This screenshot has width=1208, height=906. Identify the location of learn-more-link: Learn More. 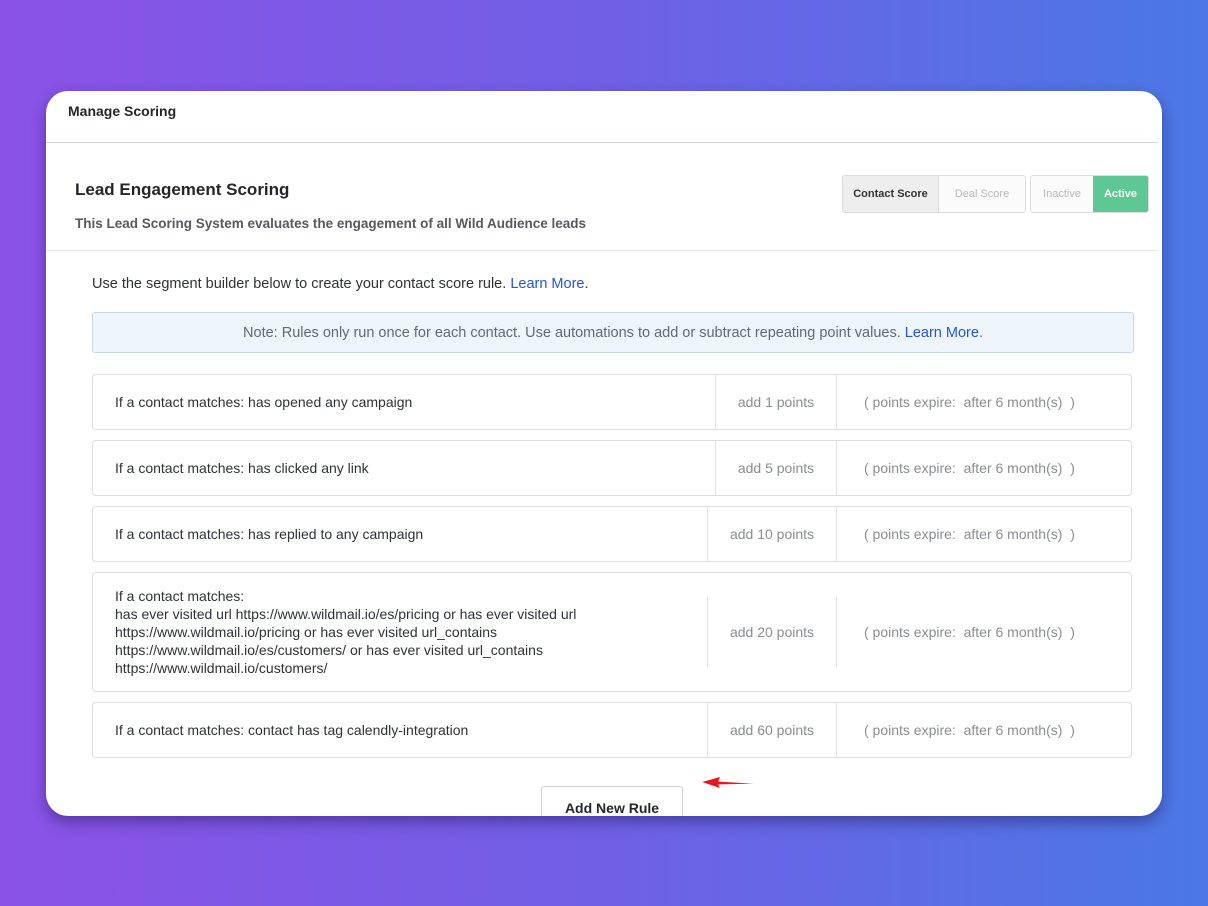
(547, 284).